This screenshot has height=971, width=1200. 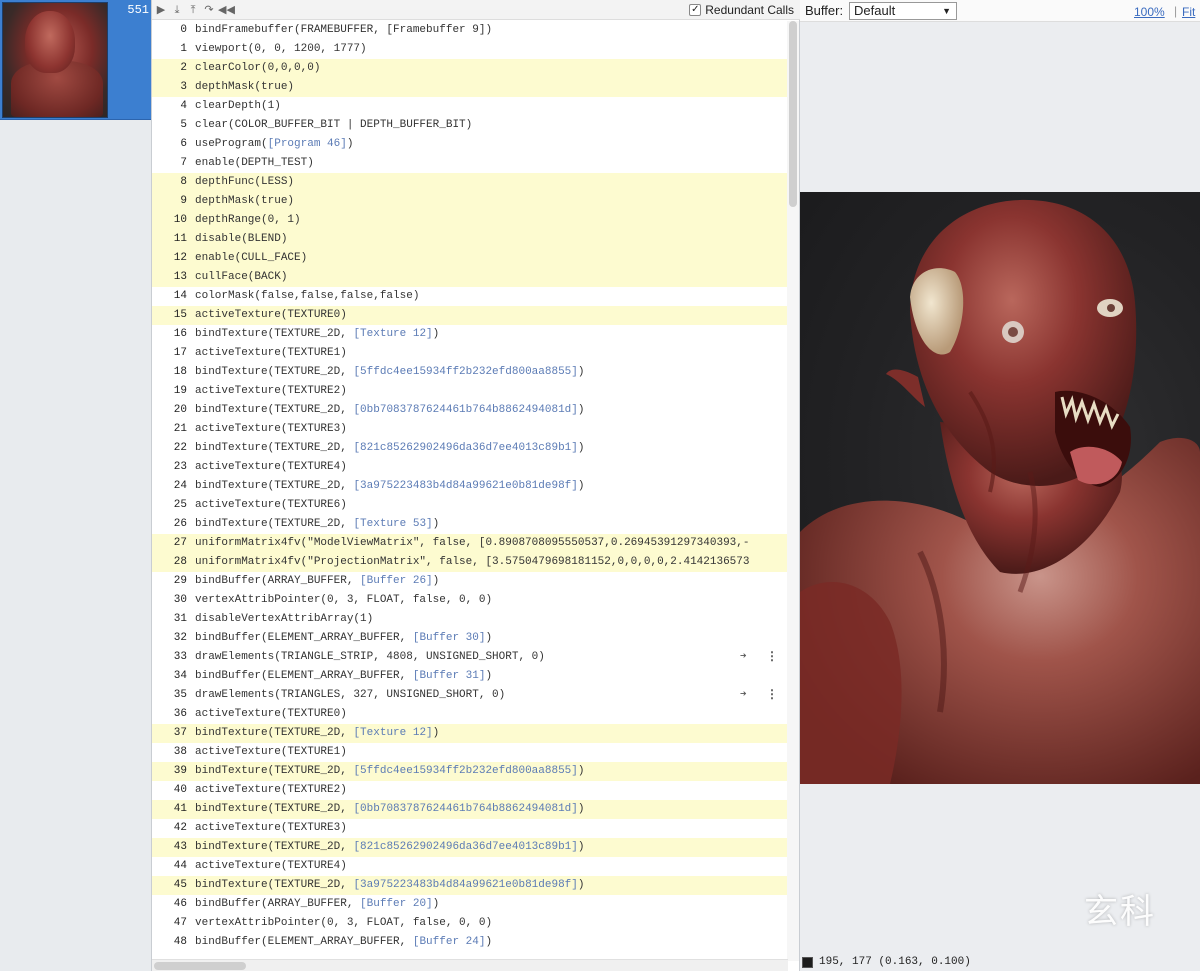 What do you see at coordinates (793, 114) in the screenshot?
I see `vertical-scroll-thumb` at bounding box center [793, 114].